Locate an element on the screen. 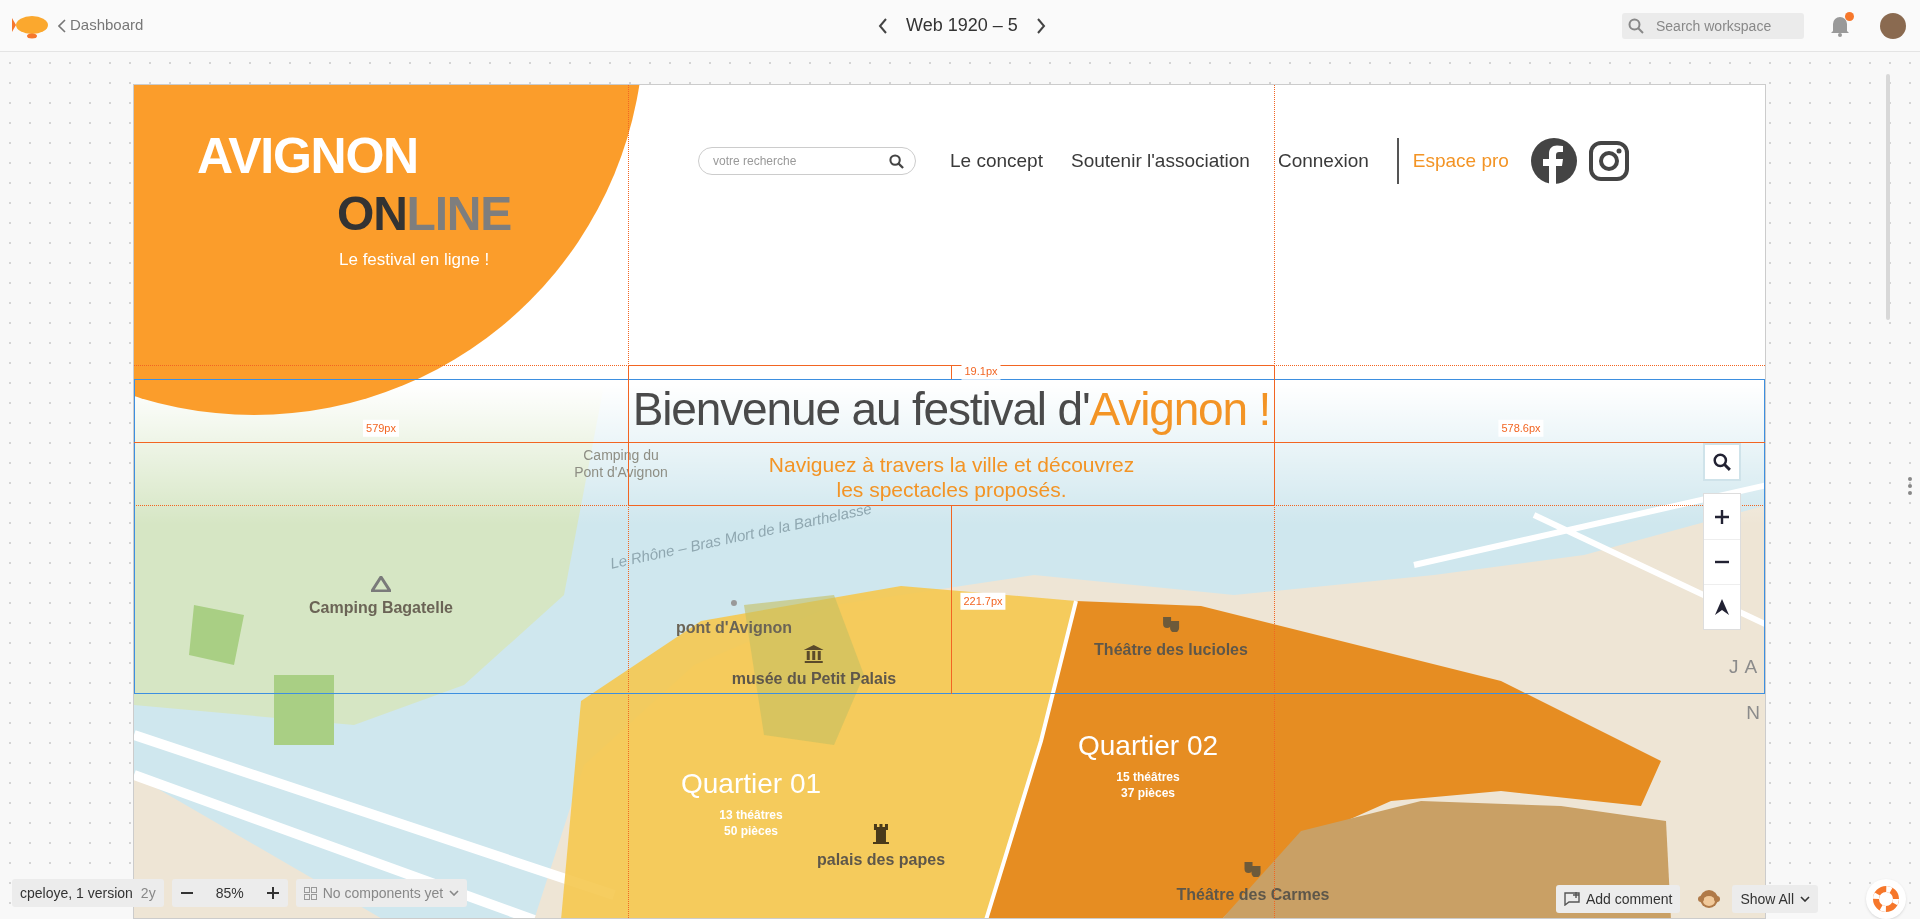 Image resolution: width=1920 pixels, height=919 pixels. map-edge-label: JA is located at coordinates (1746, 667).